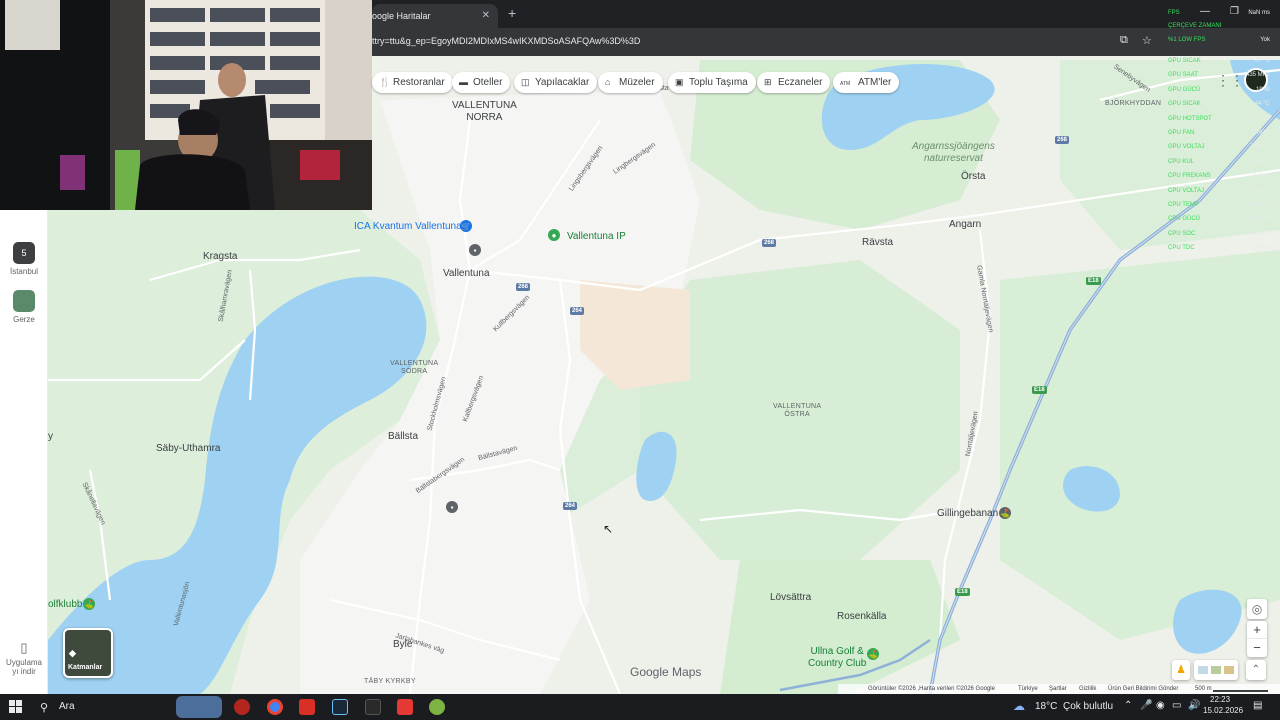 The height and width of the screenshot is (720, 1280). Describe the element at coordinates (1262, 89) in the screenshot. I see `overlay-value: 19 W` at that location.